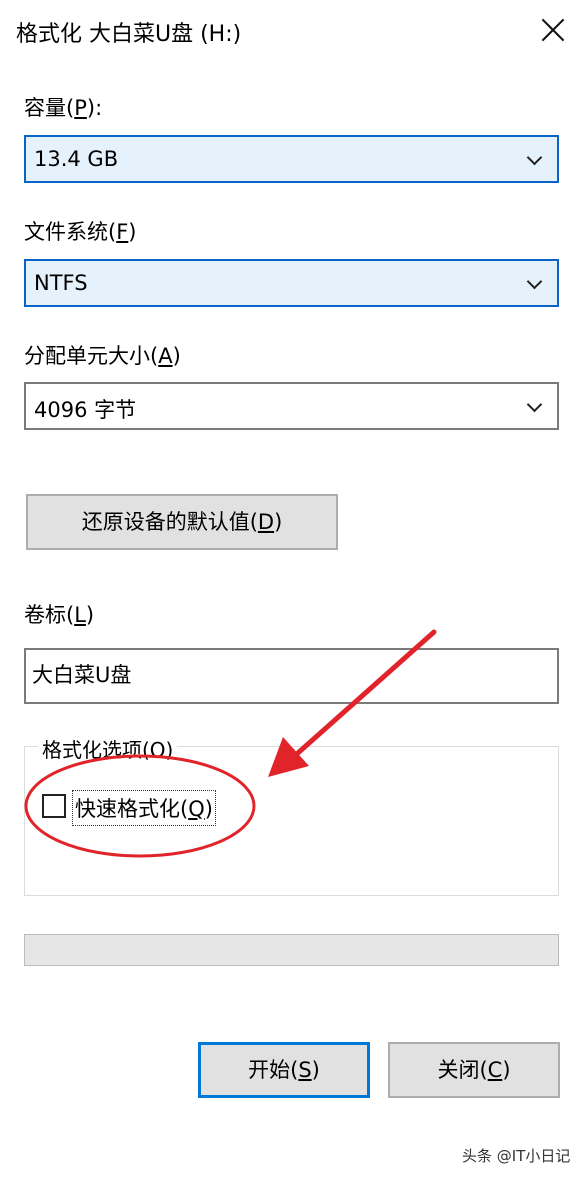  What do you see at coordinates (108, 748) in the screenshot?
I see `format-options-legend: 格式化选项(O)` at bounding box center [108, 748].